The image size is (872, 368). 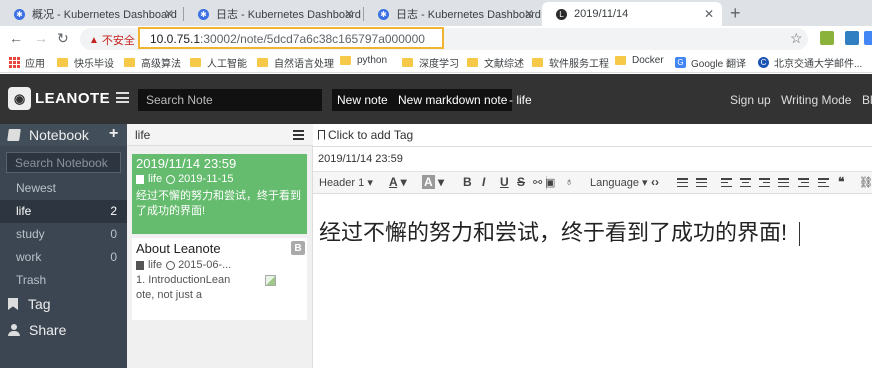 I want to click on text-cursor, so click(x=800, y=234).